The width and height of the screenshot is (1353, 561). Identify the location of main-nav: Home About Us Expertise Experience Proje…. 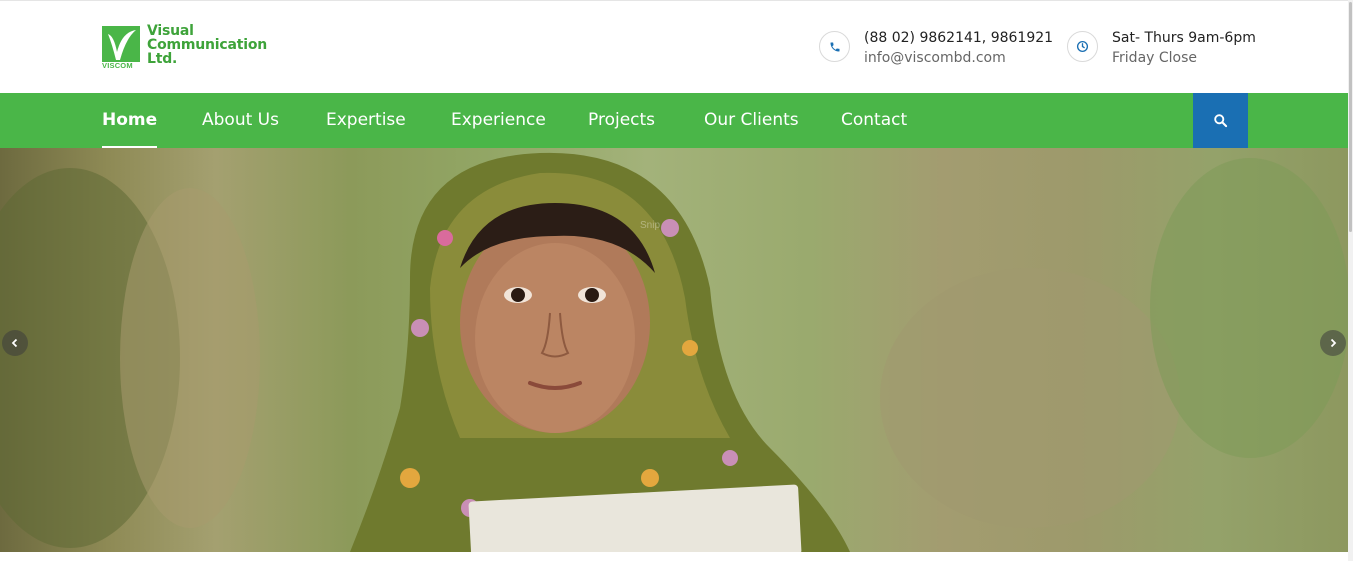
(676, 120).